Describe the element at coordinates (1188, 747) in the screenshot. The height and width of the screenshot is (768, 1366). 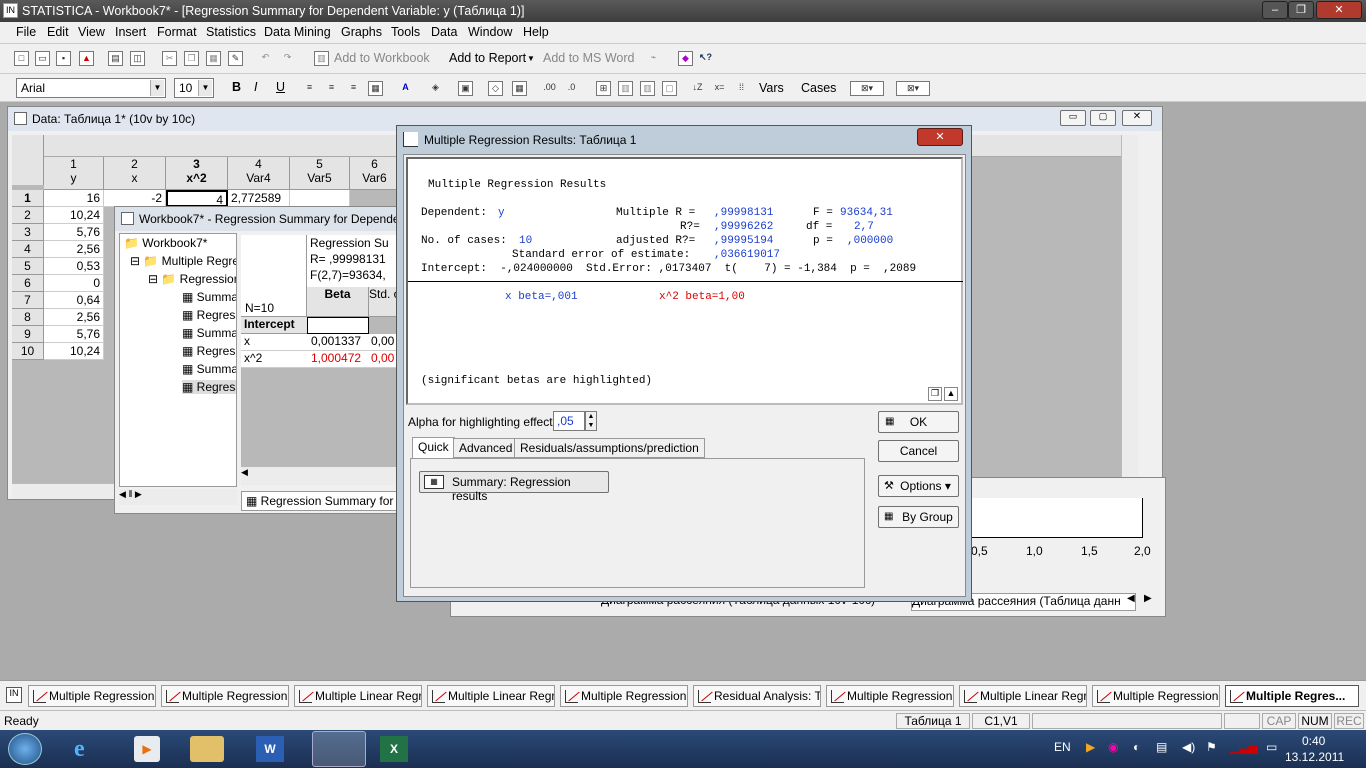
I see `volume-icon: ◀)` at that location.